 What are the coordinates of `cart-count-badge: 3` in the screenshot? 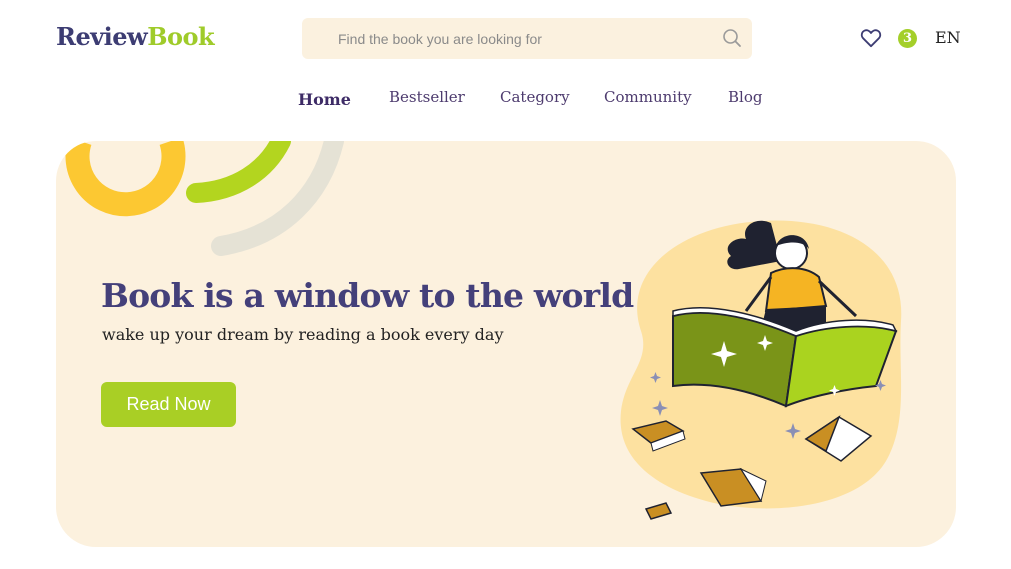 It's located at (907, 38).